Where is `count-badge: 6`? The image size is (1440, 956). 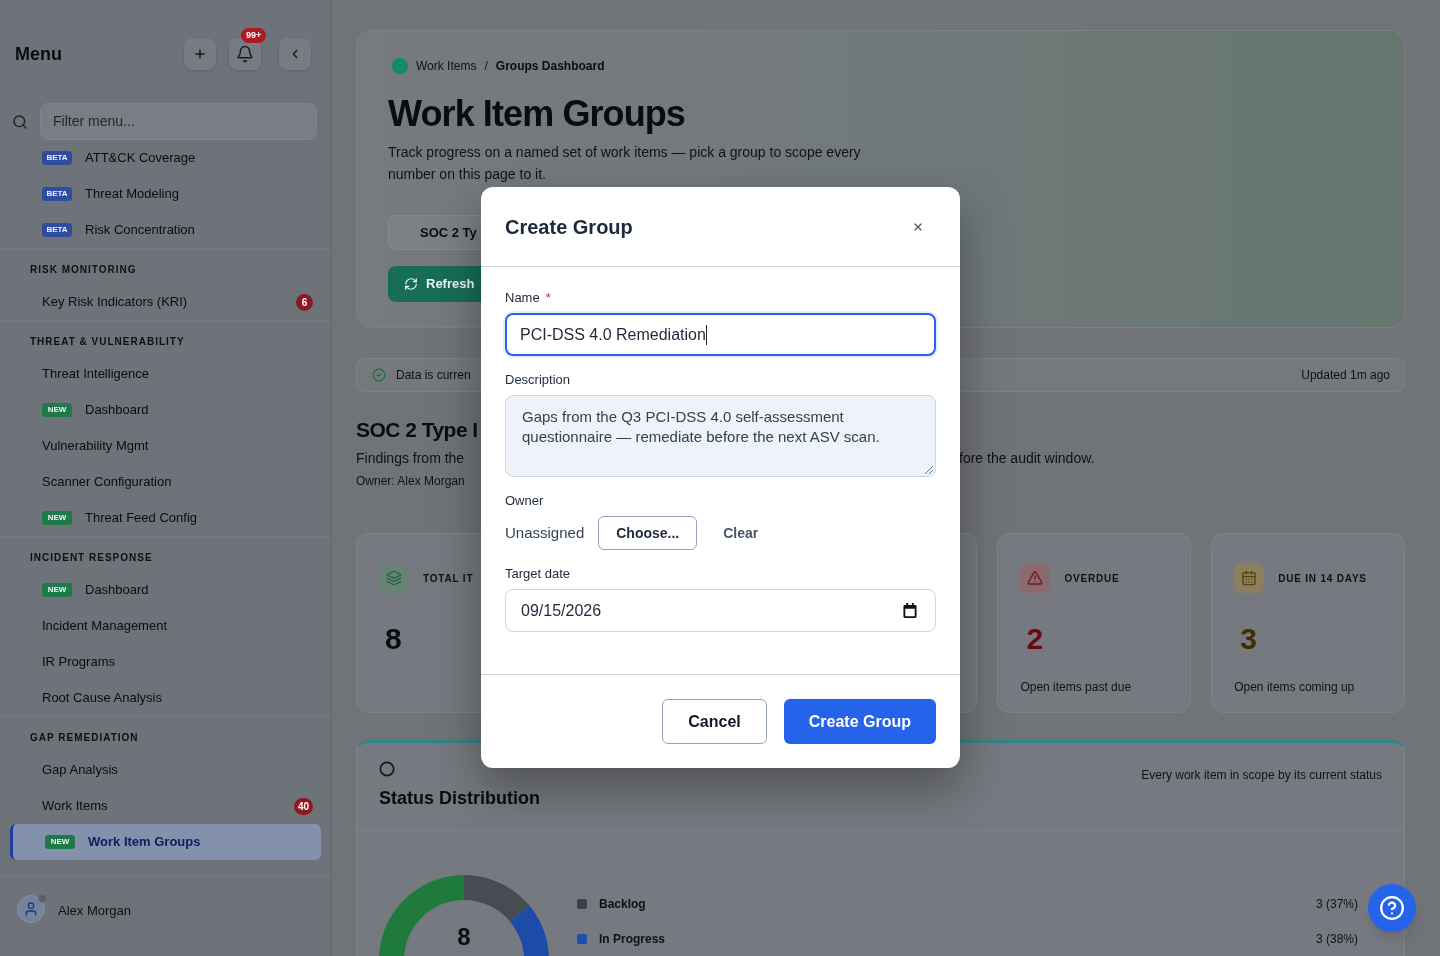
count-badge: 6 is located at coordinates (304, 302).